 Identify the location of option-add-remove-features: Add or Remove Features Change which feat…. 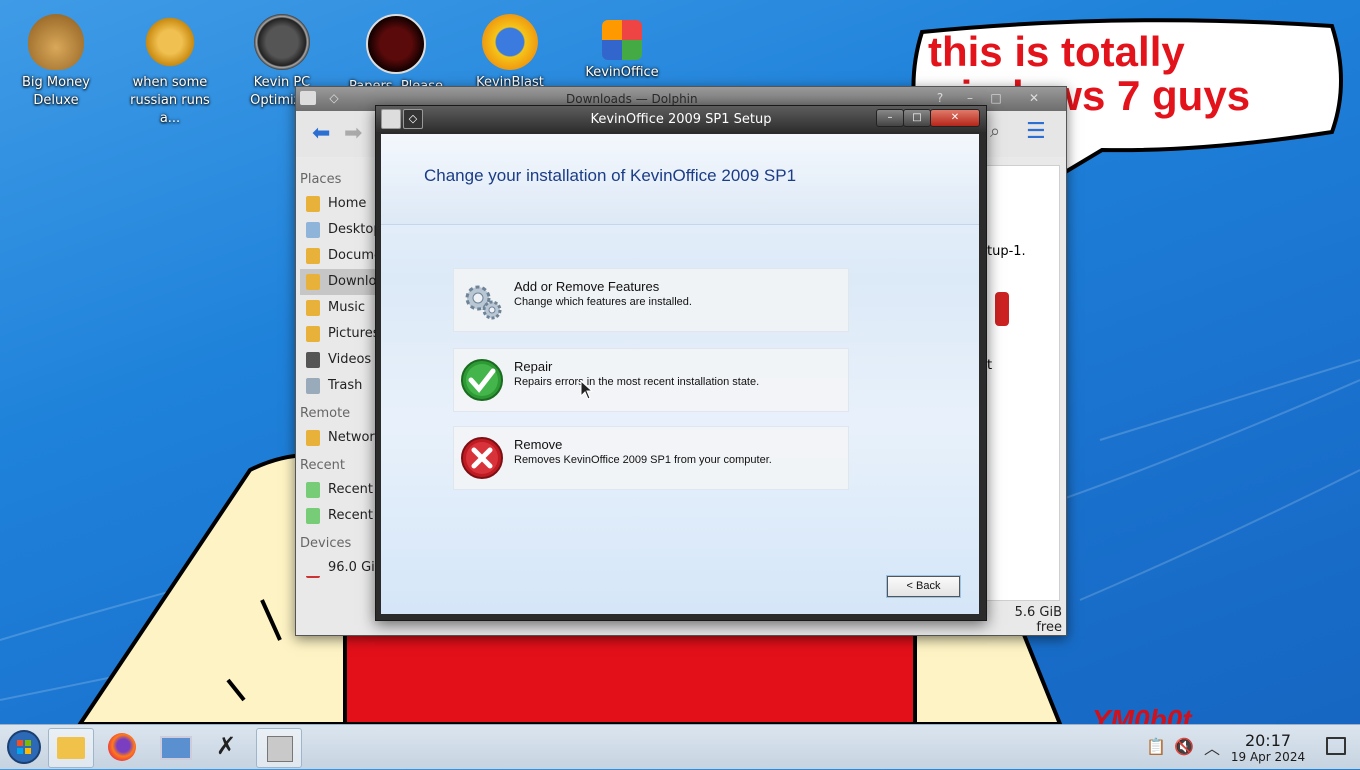
(651, 300).